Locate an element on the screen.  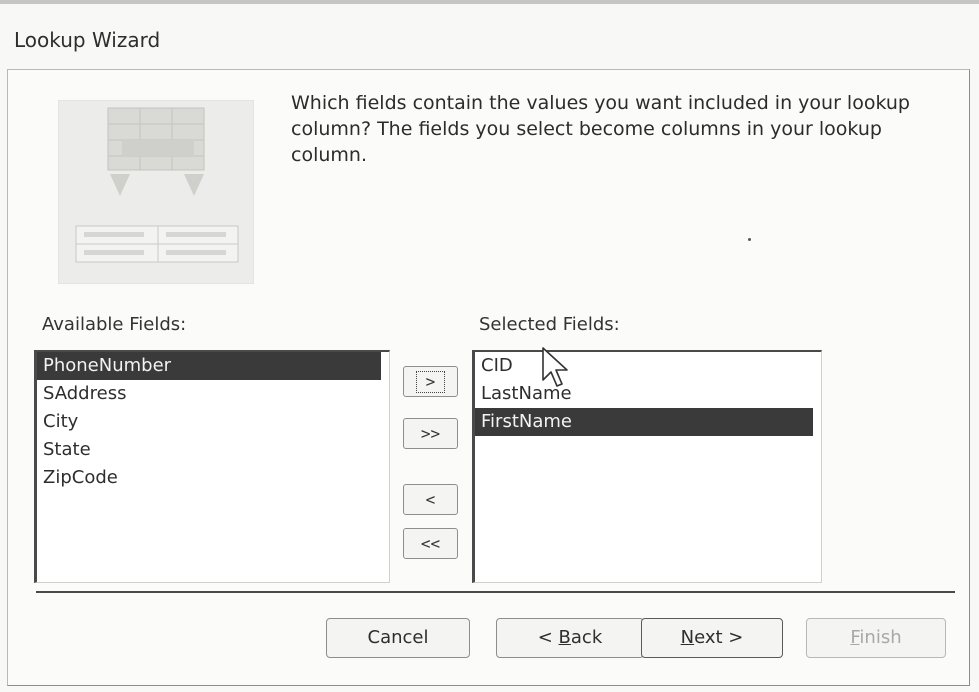
available-field-item: City is located at coordinates (213, 422).